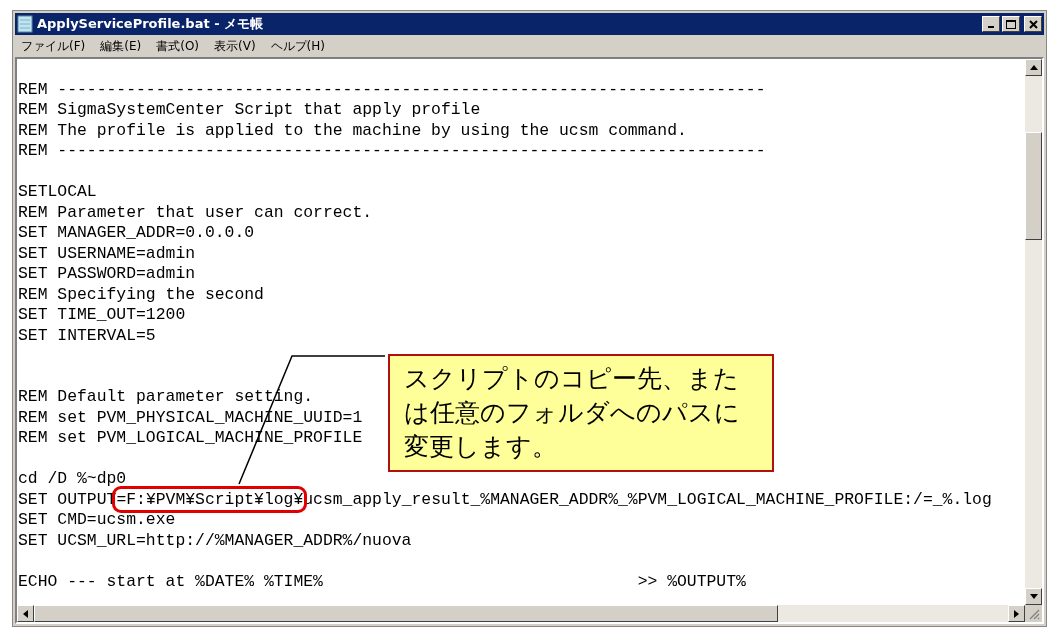  I want to click on horizontal-scrollbar, so click(529, 613).